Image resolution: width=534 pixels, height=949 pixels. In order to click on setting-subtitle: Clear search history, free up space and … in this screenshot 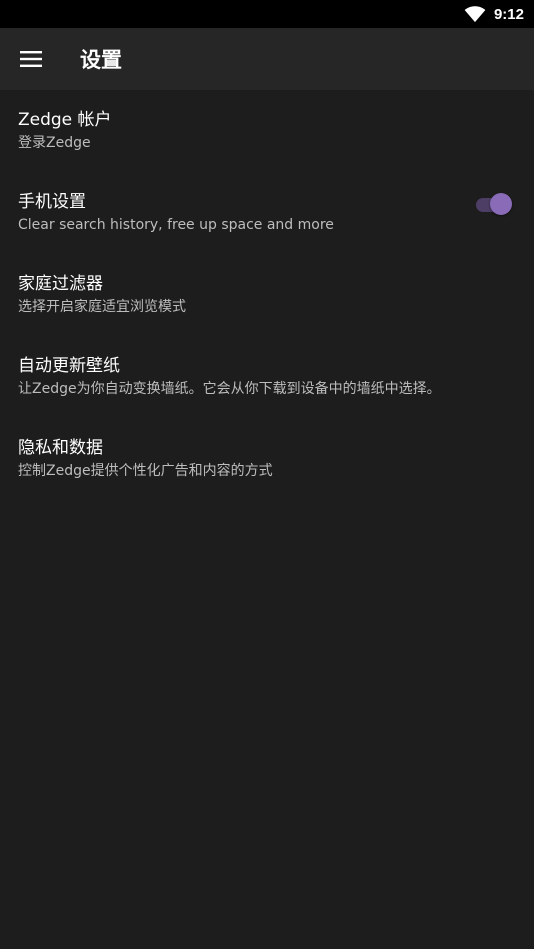, I will do `click(176, 225)`.